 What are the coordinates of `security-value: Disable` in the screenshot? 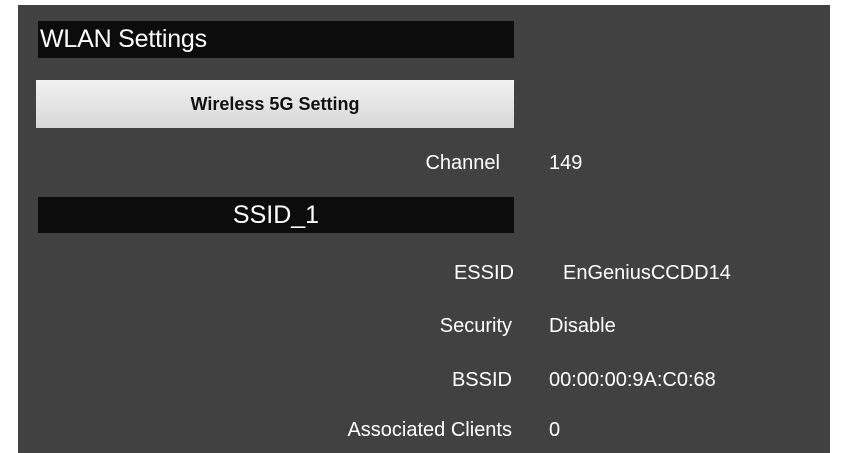 It's located at (582, 326).